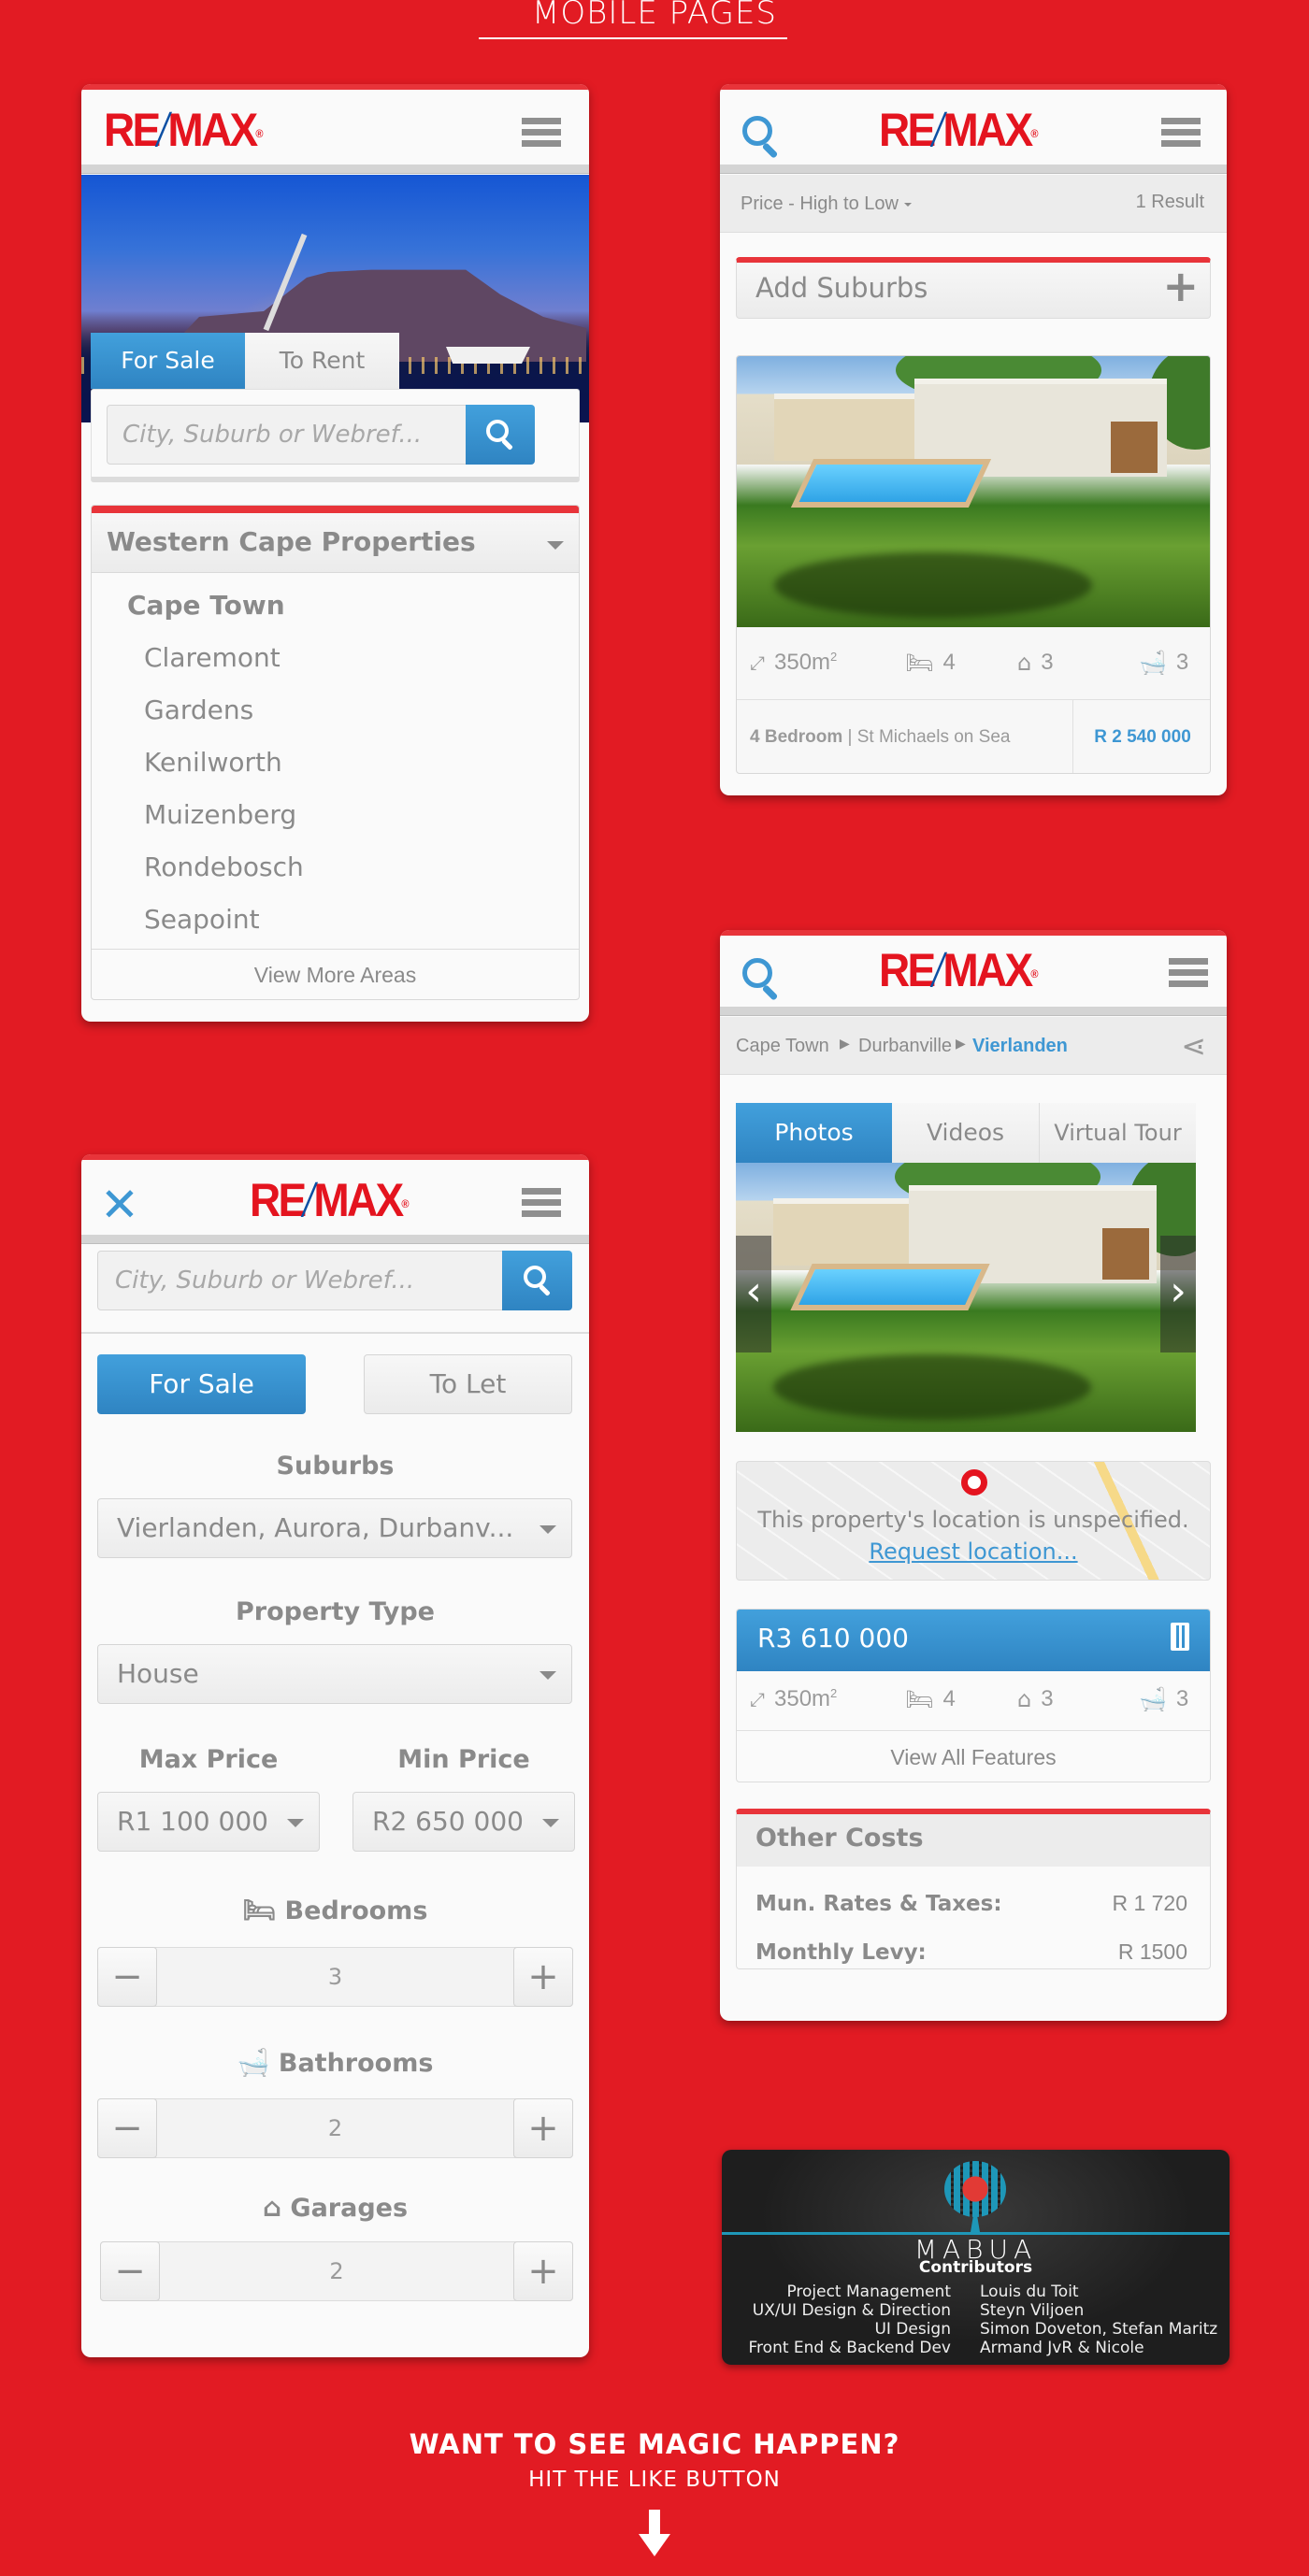  What do you see at coordinates (356, 2063) in the screenshot?
I see `bathrooms-label: Bathrooms` at bounding box center [356, 2063].